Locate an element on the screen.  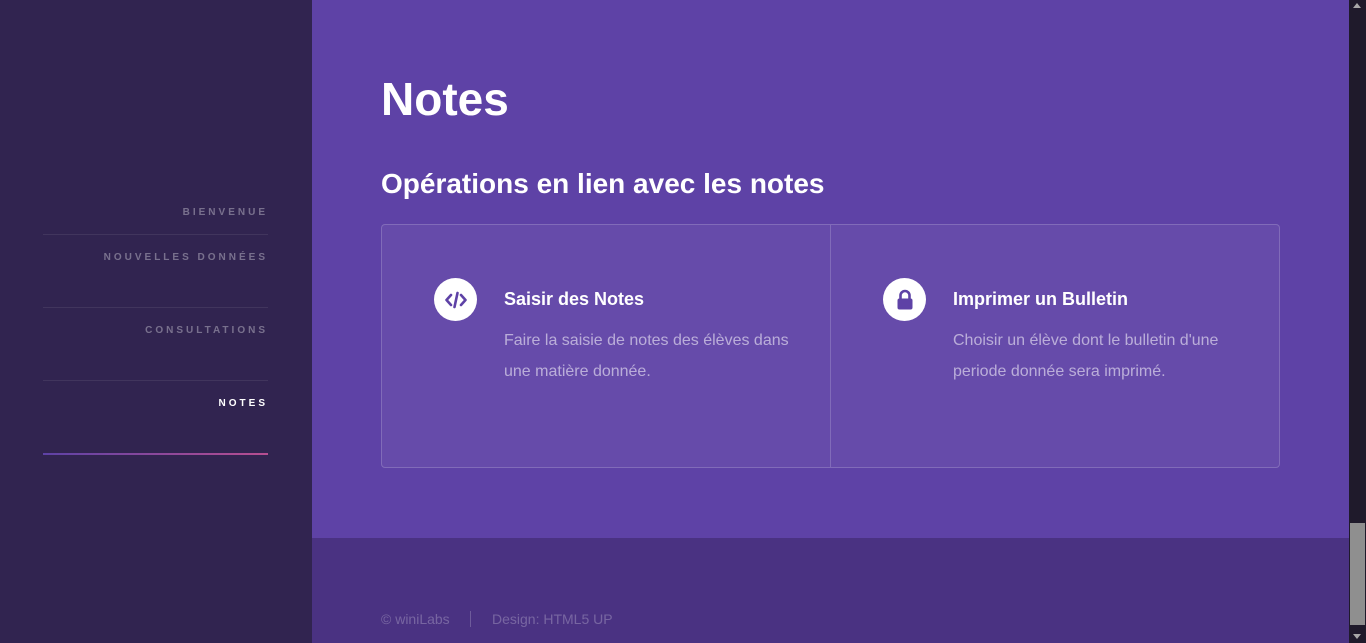
feature-title: Saisir des Notes is located at coordinates (574, 299).